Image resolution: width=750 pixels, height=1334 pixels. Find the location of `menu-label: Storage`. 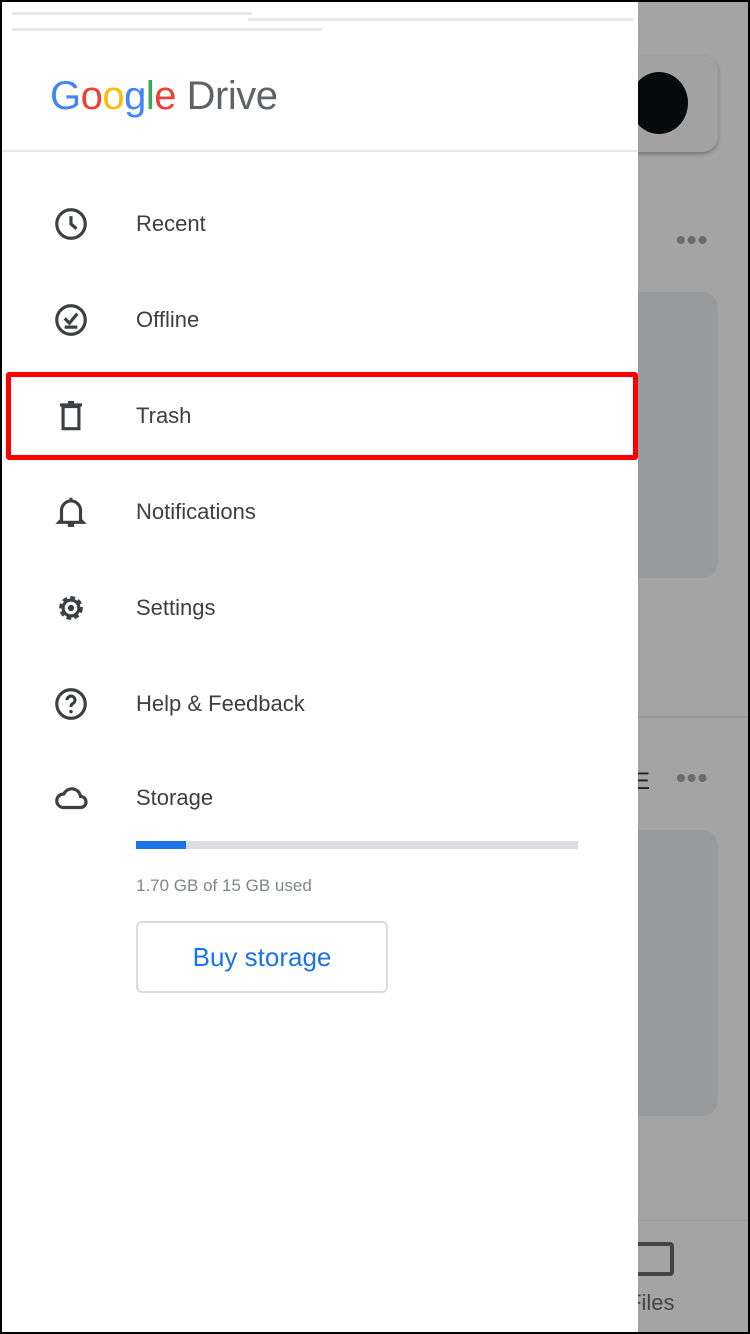

menu-label: Storage is located at coordinates (175, 797).